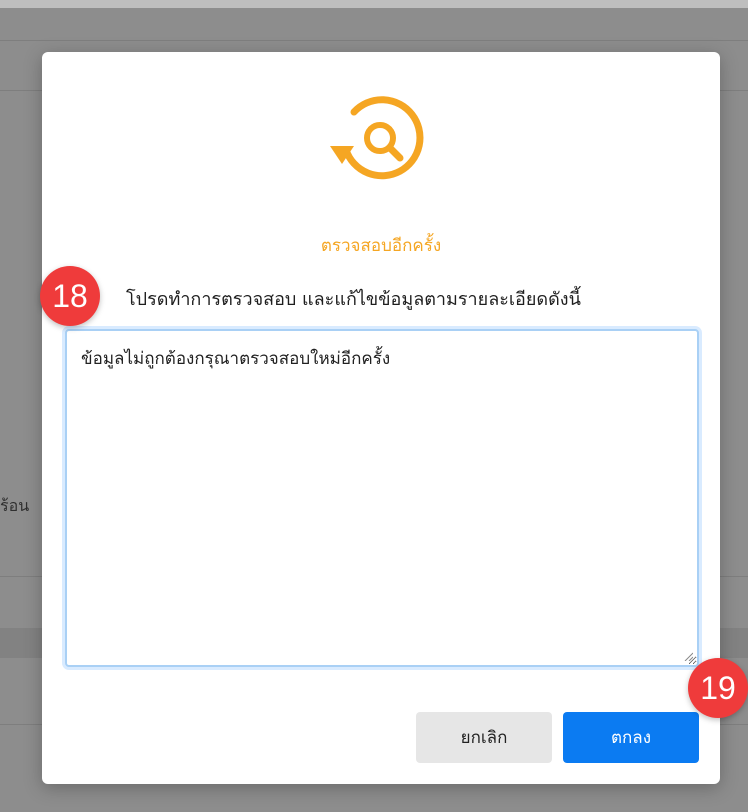 The height and width of the screenshot is (812, 748). Describe the element at coordinates (374, 40) in the screenshot. I see `background-divider` at that location.